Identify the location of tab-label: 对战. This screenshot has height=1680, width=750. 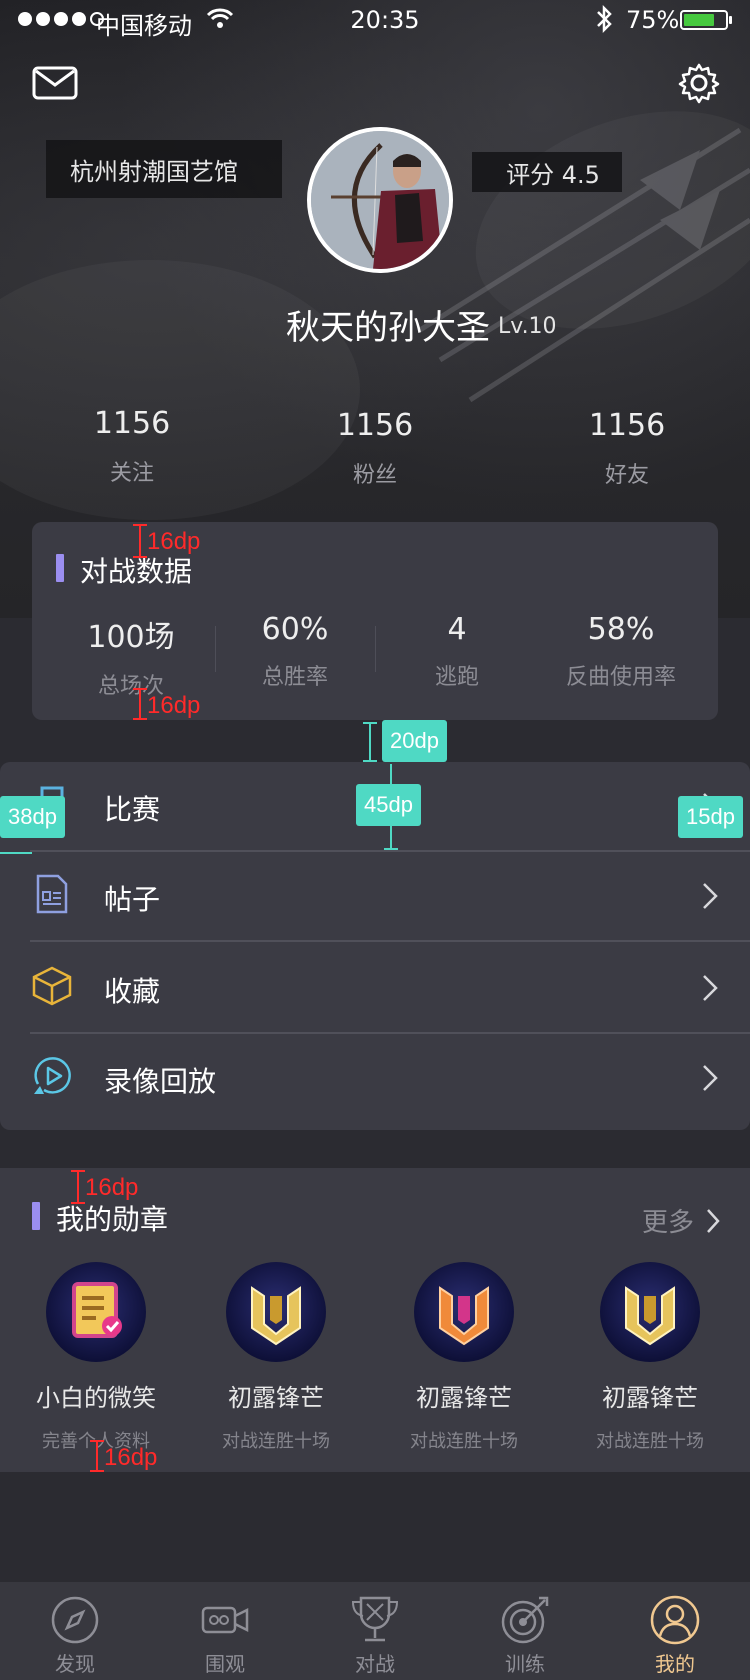
(375, 1664).